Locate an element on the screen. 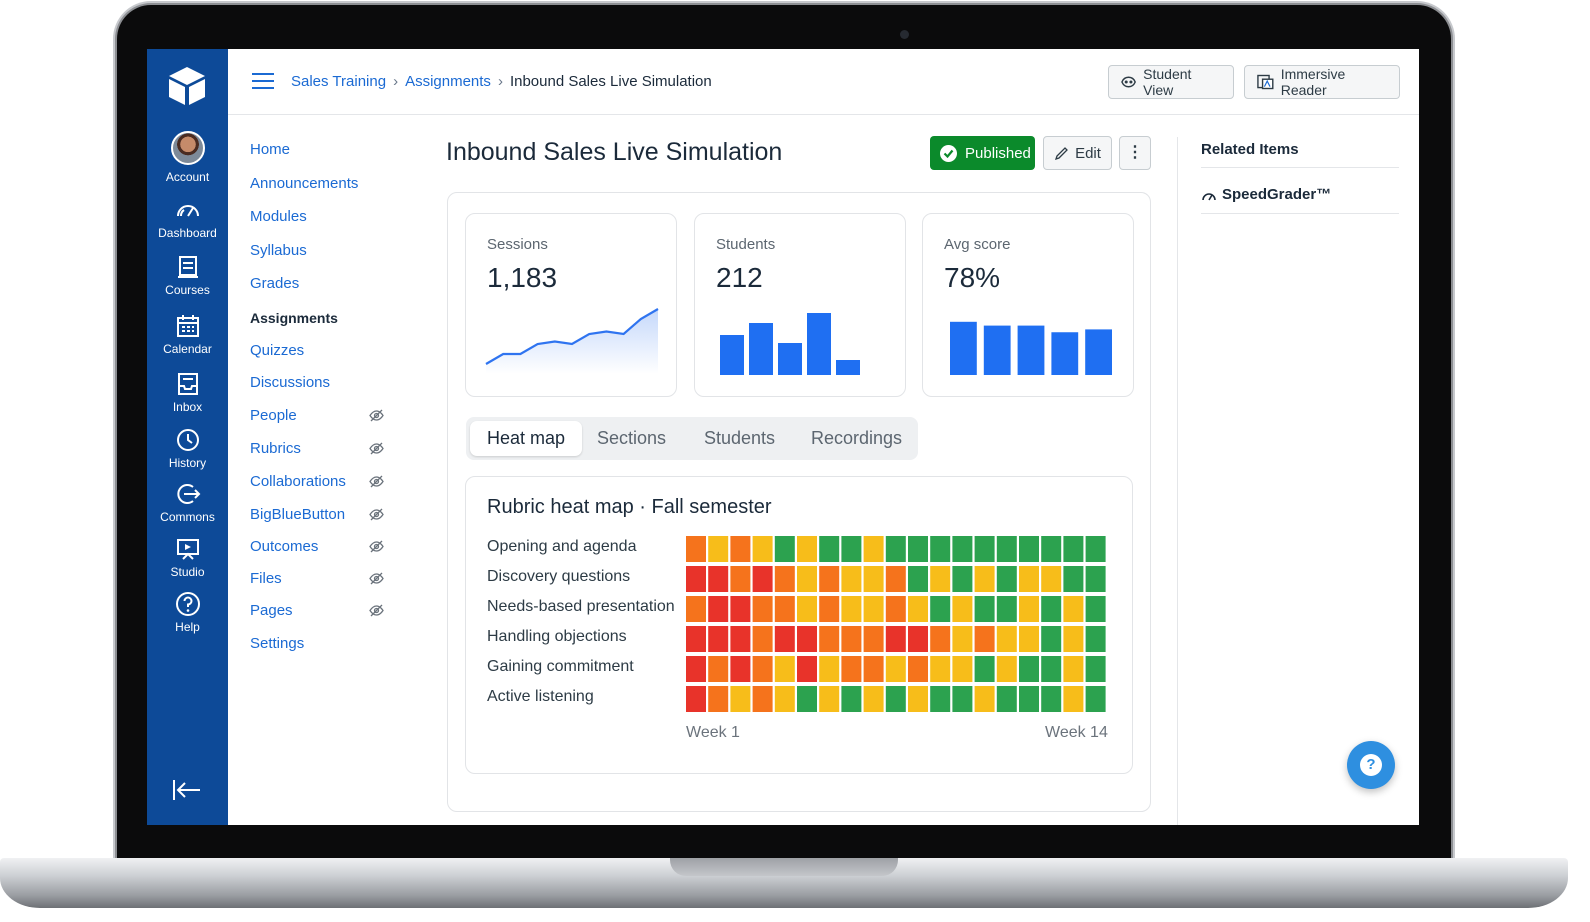  student-view-icon is located at coordinates (1128, 82).